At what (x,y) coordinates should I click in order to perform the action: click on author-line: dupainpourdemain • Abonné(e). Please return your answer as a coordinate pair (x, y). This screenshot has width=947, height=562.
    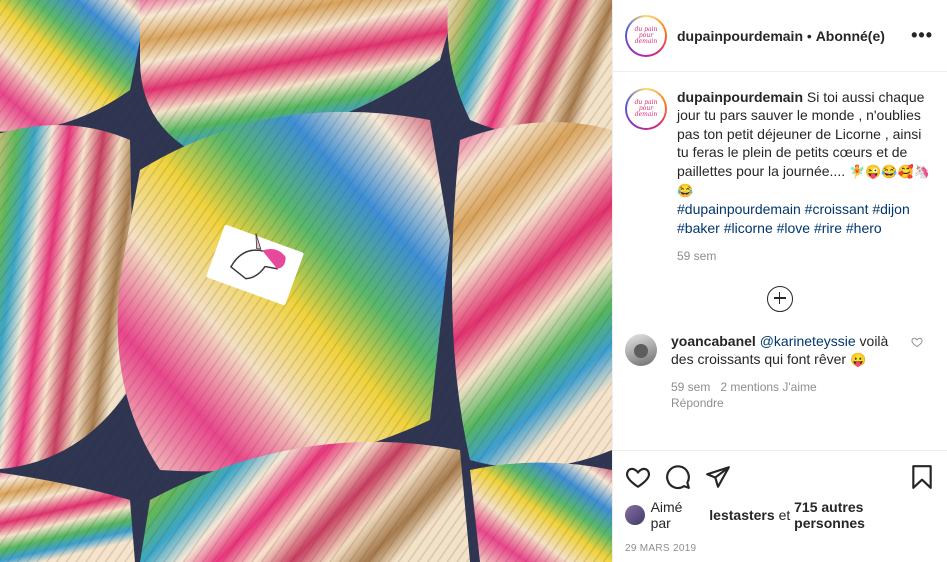
    Looking at the image, I should click on (794, 36).